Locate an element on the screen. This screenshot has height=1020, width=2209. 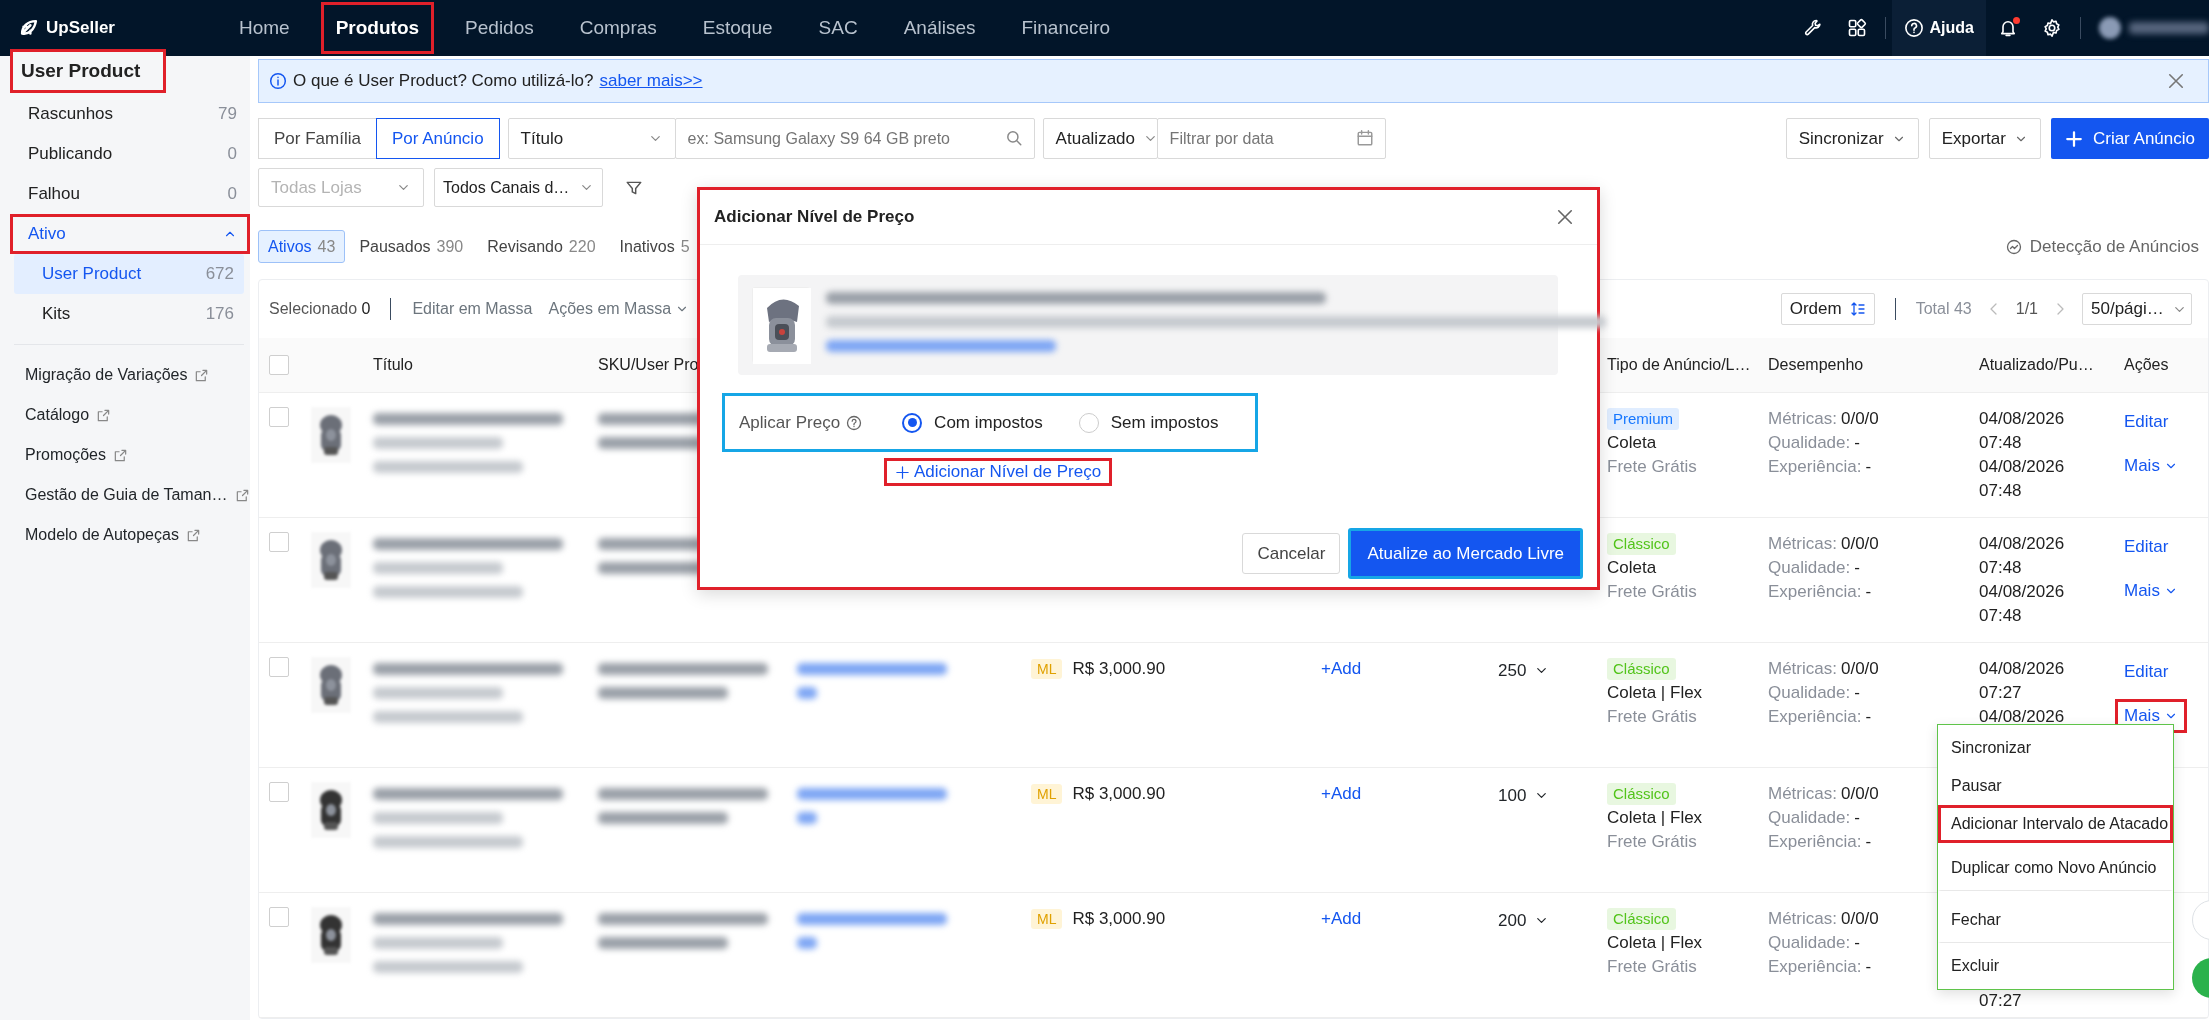
select-all-checkbox is located at coordinates (279, 365).